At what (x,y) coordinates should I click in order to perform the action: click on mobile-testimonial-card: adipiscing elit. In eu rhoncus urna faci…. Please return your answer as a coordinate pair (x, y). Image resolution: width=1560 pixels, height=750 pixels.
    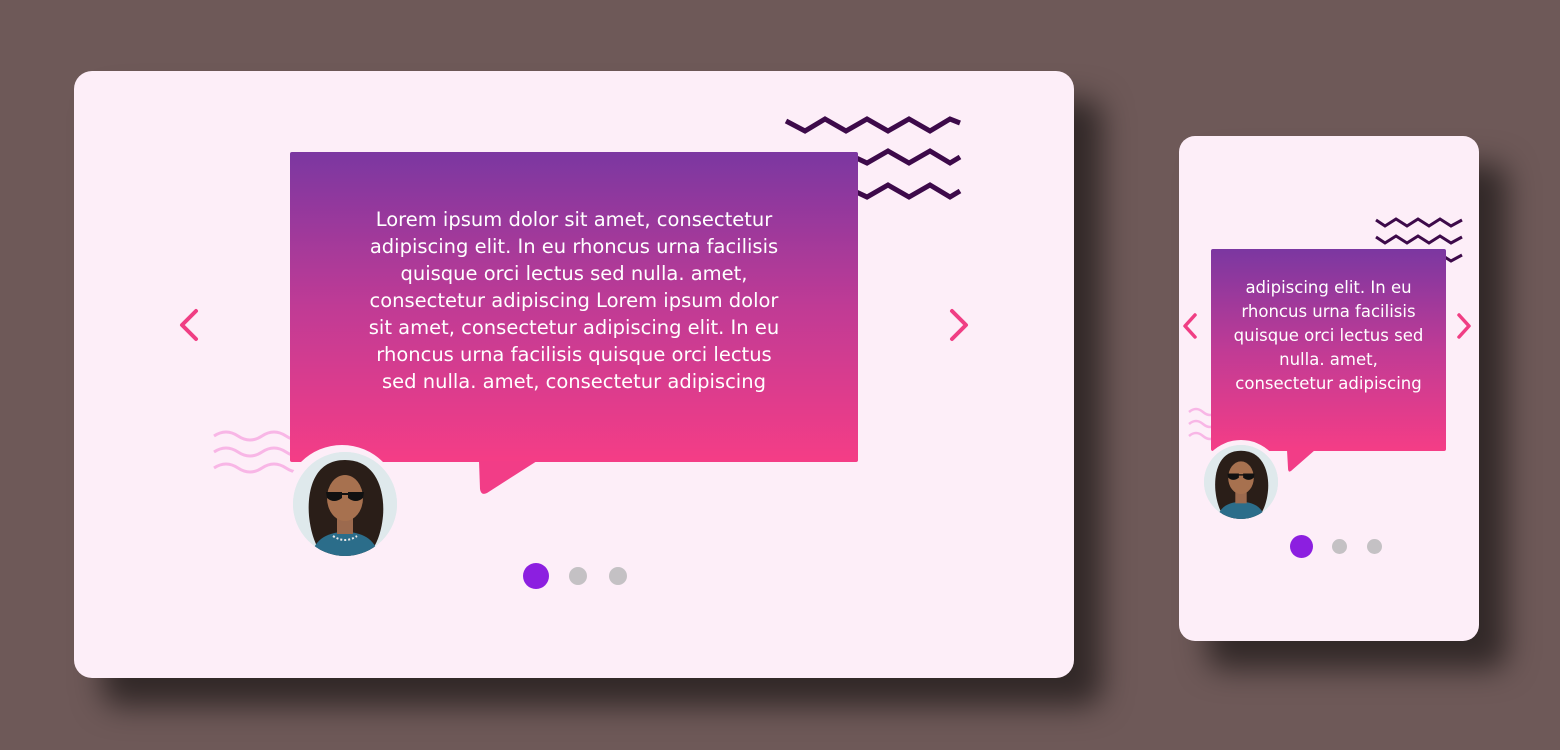
    Looking at the image, I should click on (1329, 388).